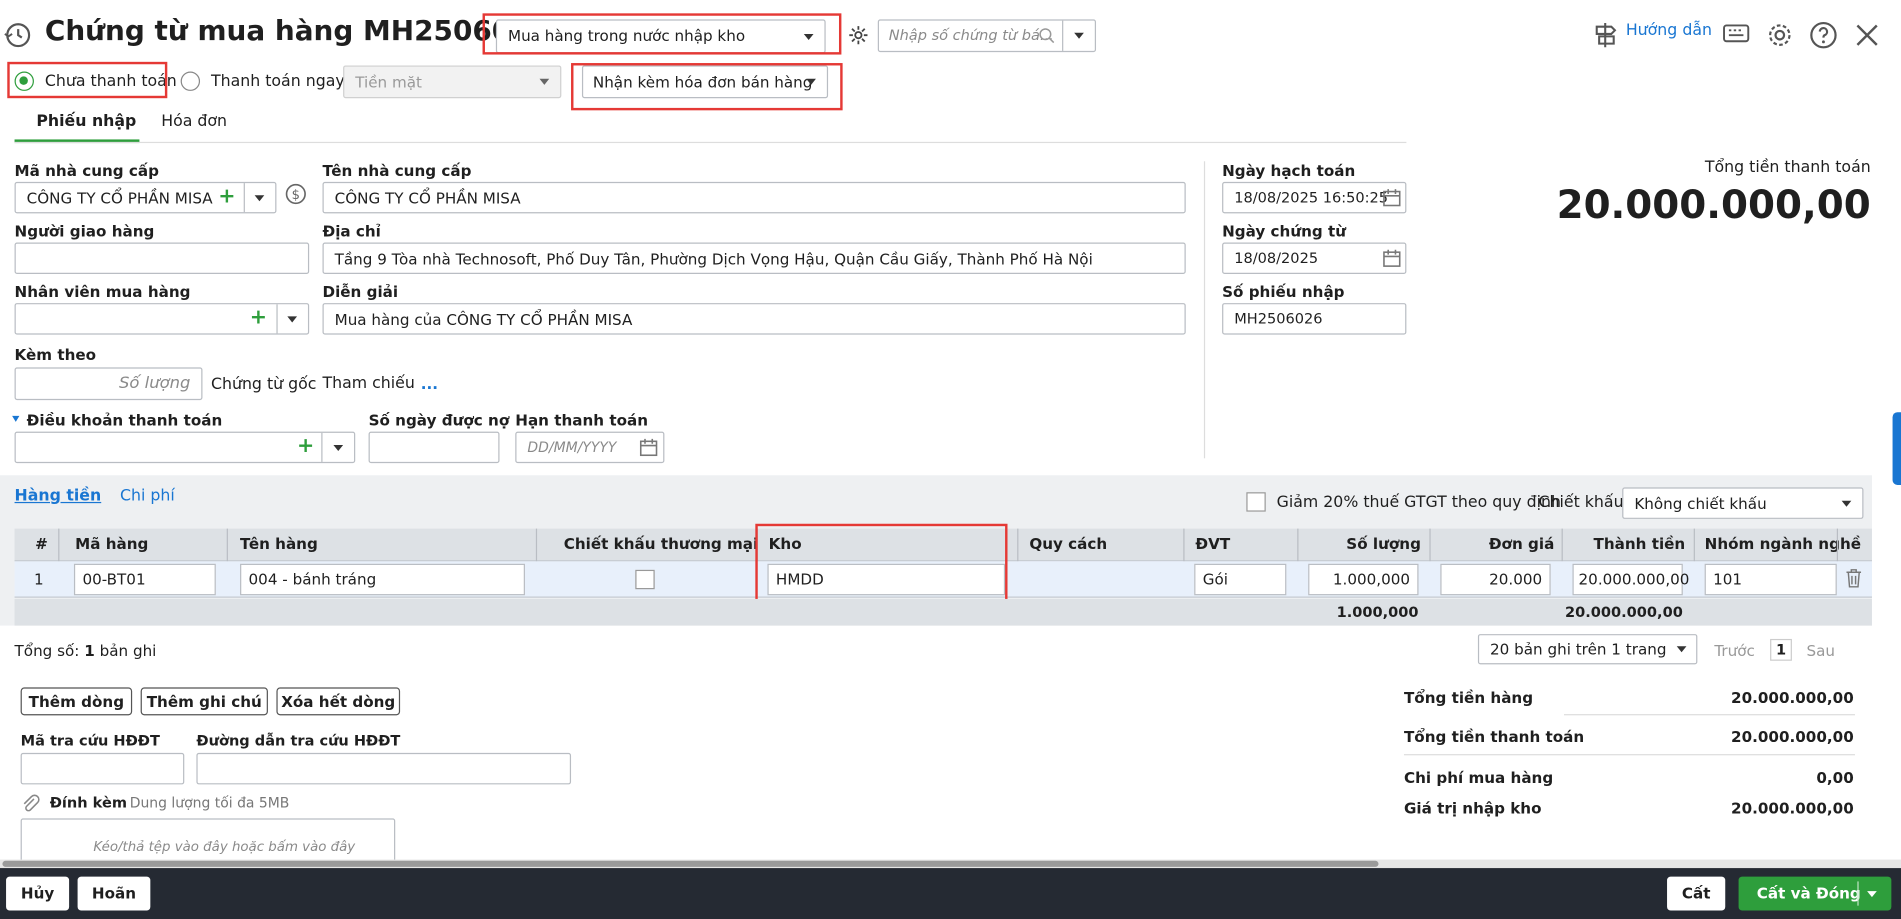 The height and width of the screenshot is (919, 1901). I want to click on posting-date-input: 18/08/2025 16:50:25, so click(1314, 197).